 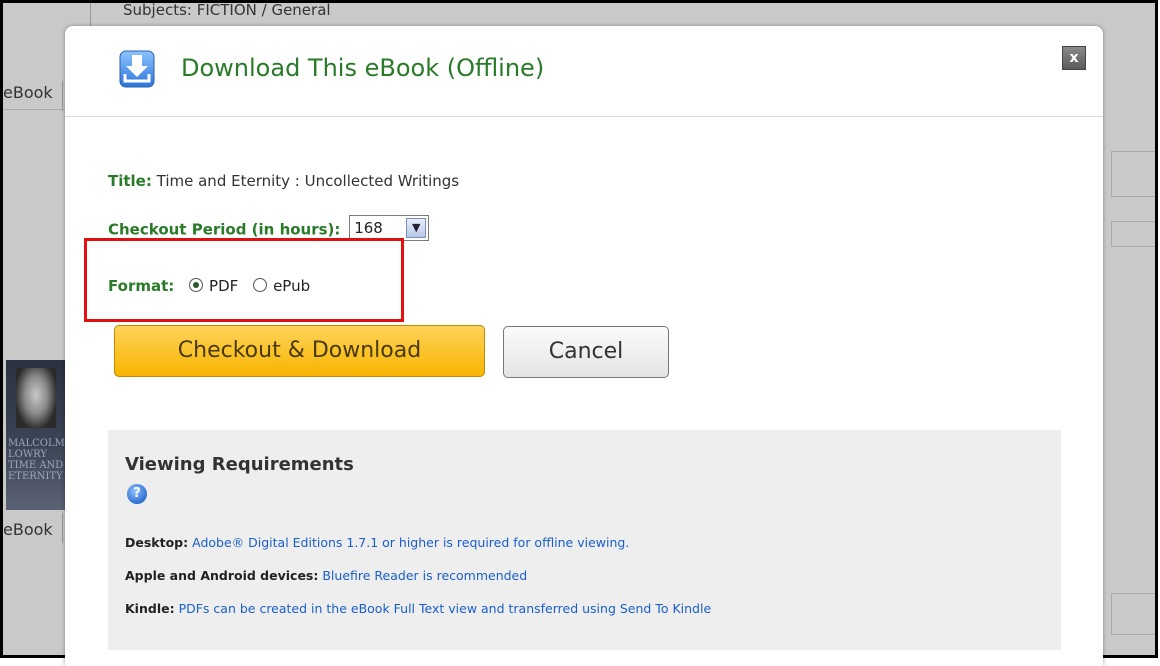 I want to click on dialog-title: Download This eBook (Offline), so click(x=363, y=68).